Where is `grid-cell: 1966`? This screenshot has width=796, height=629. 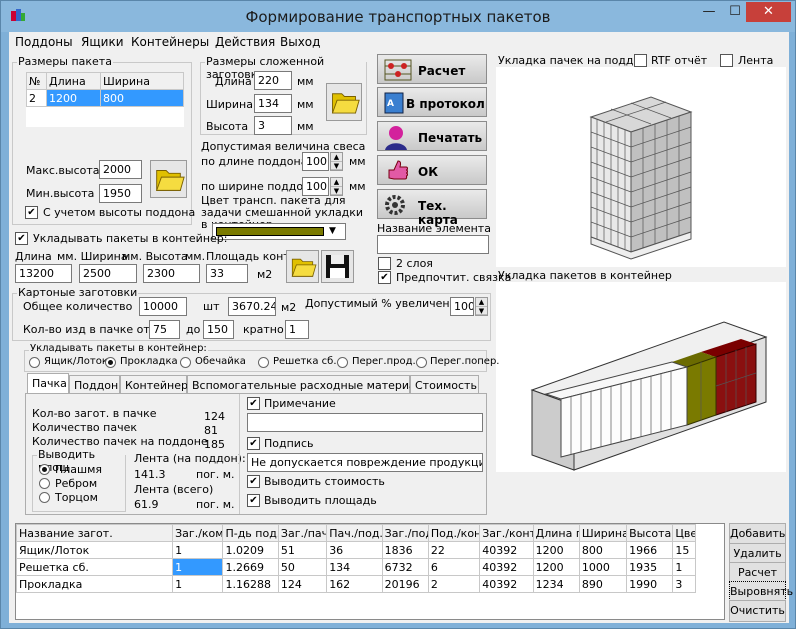
grid-cell: 1966 is located at coordinates (650, 550).